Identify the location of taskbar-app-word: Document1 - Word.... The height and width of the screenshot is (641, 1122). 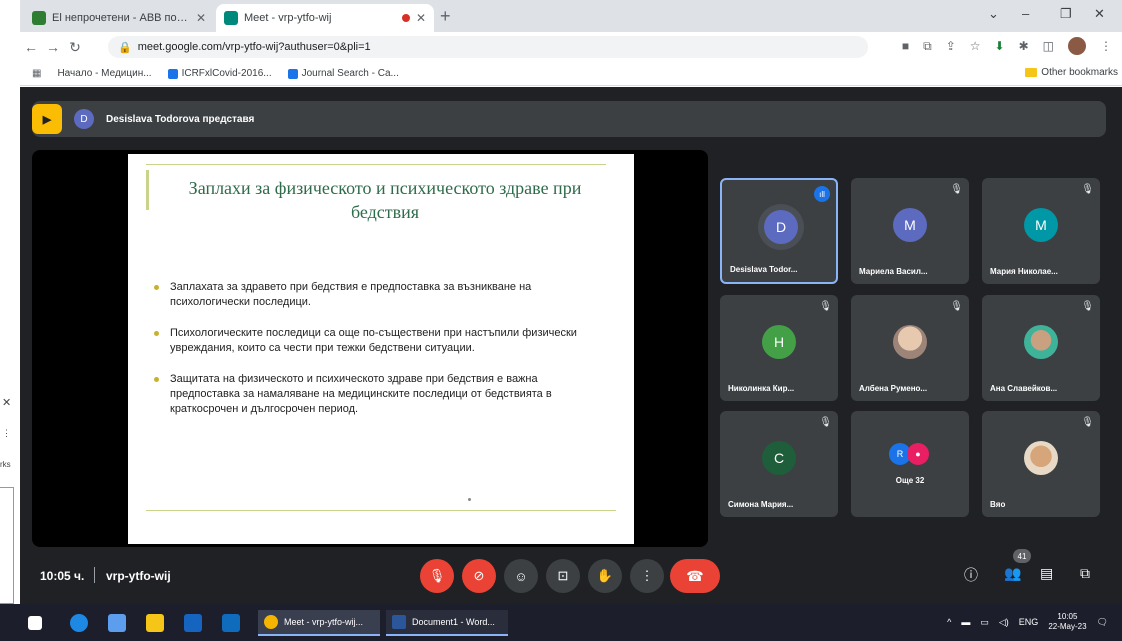
(447, 623).